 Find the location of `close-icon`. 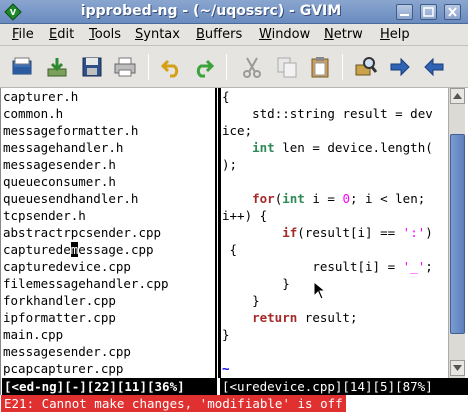

close-icon is located at coordinates (452, 12).